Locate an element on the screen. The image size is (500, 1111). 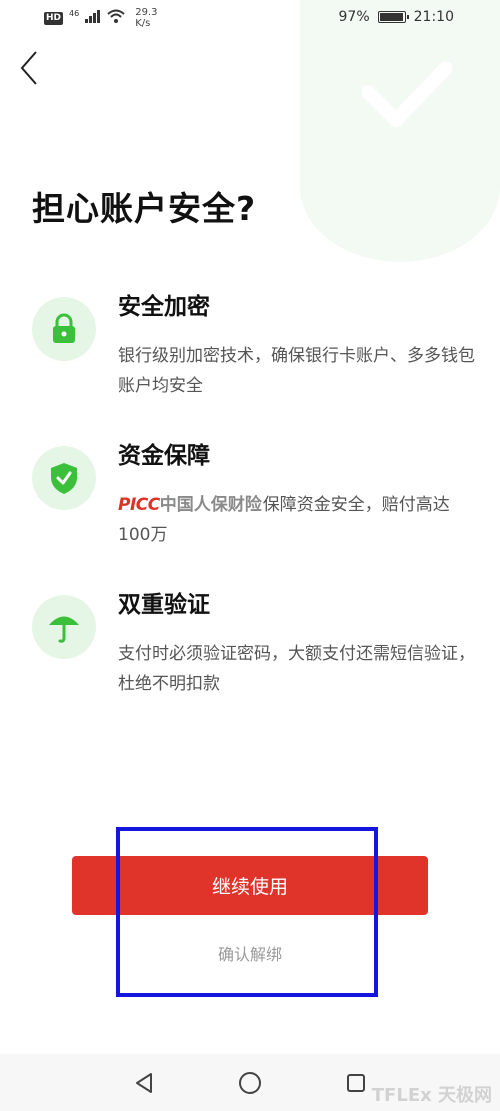
picc-logo: PICC is located at coordinates (139, 505).